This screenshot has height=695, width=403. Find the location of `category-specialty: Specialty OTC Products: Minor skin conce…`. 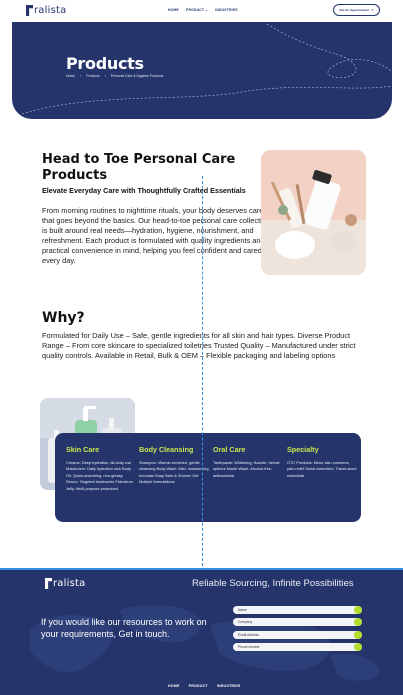

category-specialty: Specialty OTC Products: Minor skin conce… is located at coordinates (322, 462).